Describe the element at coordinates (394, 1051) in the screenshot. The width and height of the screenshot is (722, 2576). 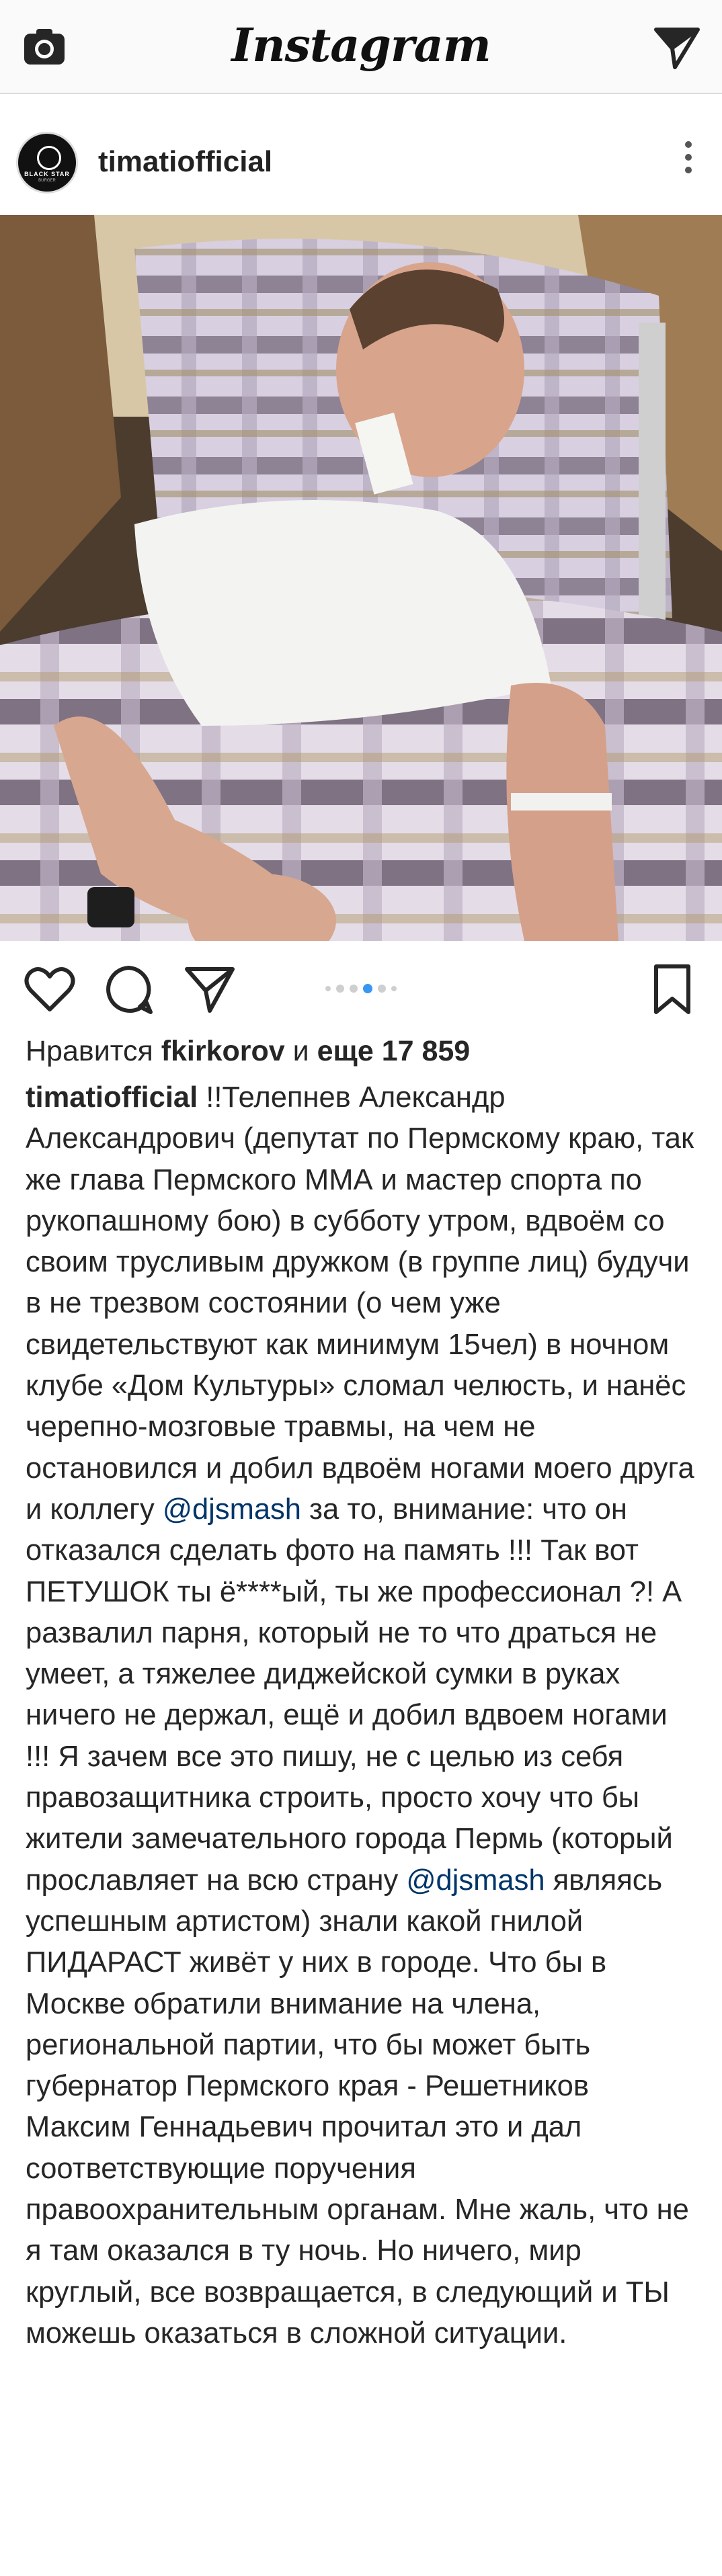
I see `likes-others: еще 17 859` at that location.